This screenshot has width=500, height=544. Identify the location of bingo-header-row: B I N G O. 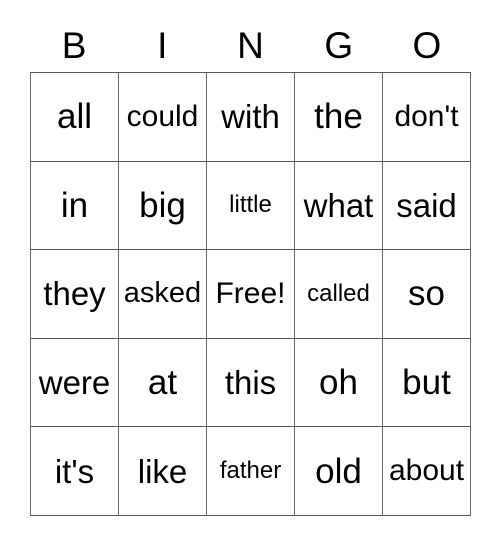
(250, 45).